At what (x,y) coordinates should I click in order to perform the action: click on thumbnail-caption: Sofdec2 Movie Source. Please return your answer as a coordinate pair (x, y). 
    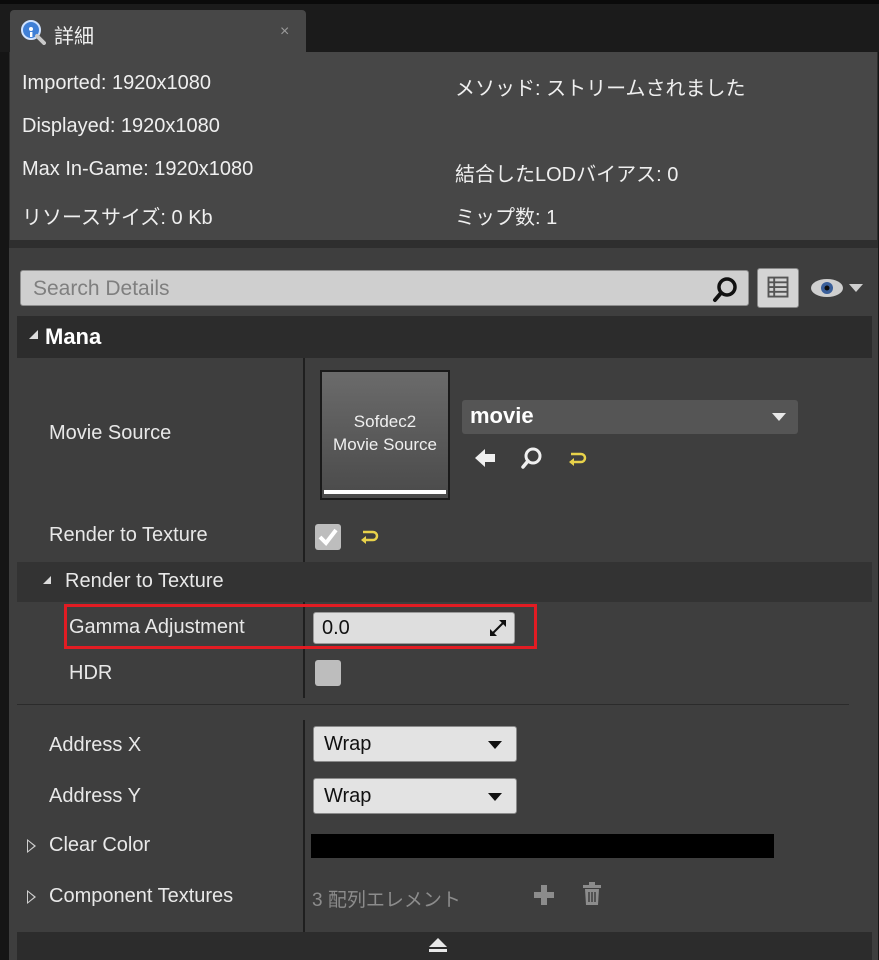
    Looking at the image, I should click on (385, 433).